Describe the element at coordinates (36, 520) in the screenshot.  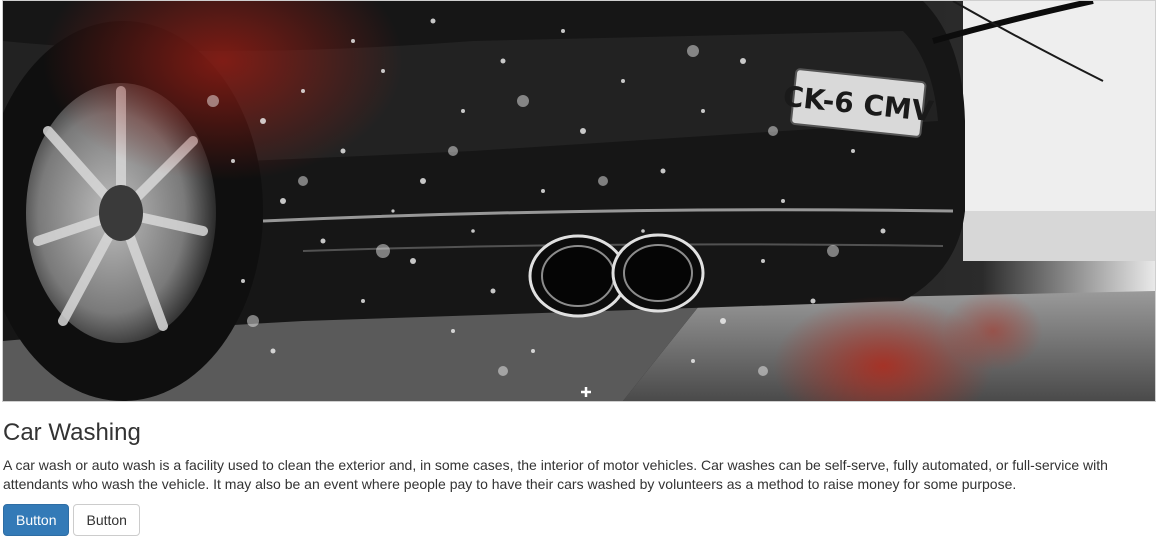
I see `primary-button: Button` at that location.